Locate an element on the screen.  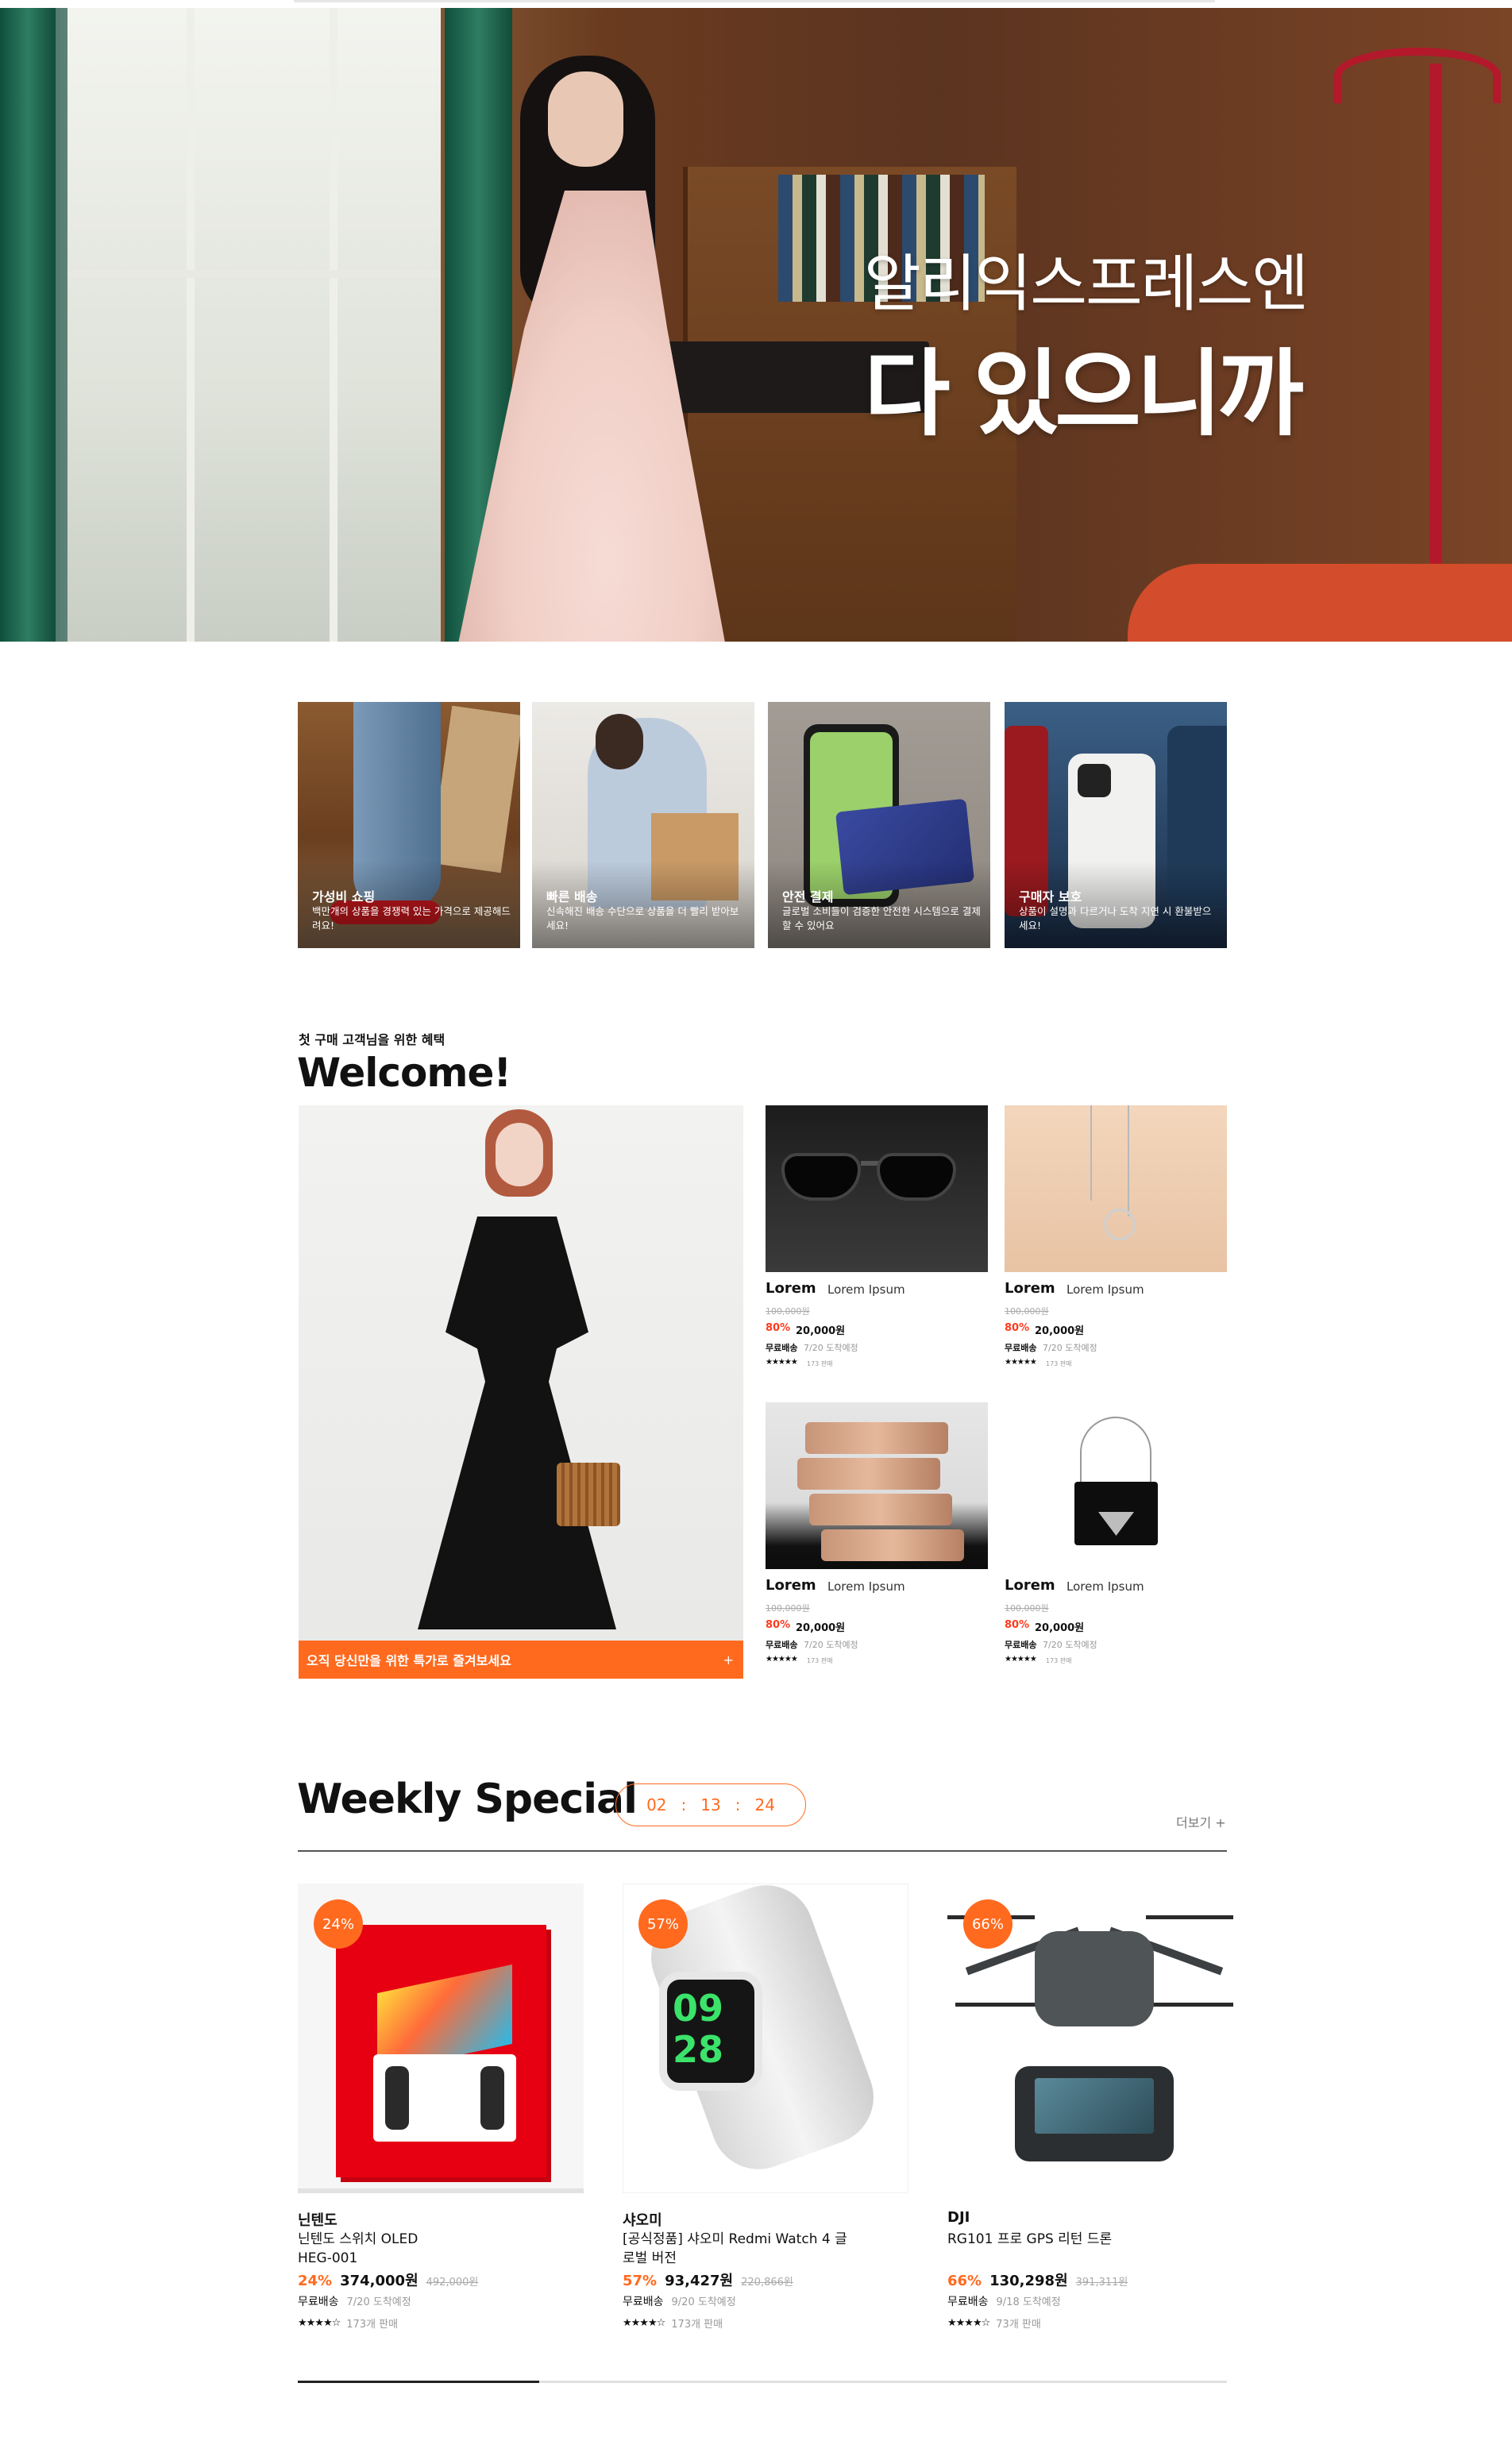
countdown-timer: 02 : 13 : 24 is located at coordinates (710, 1805).